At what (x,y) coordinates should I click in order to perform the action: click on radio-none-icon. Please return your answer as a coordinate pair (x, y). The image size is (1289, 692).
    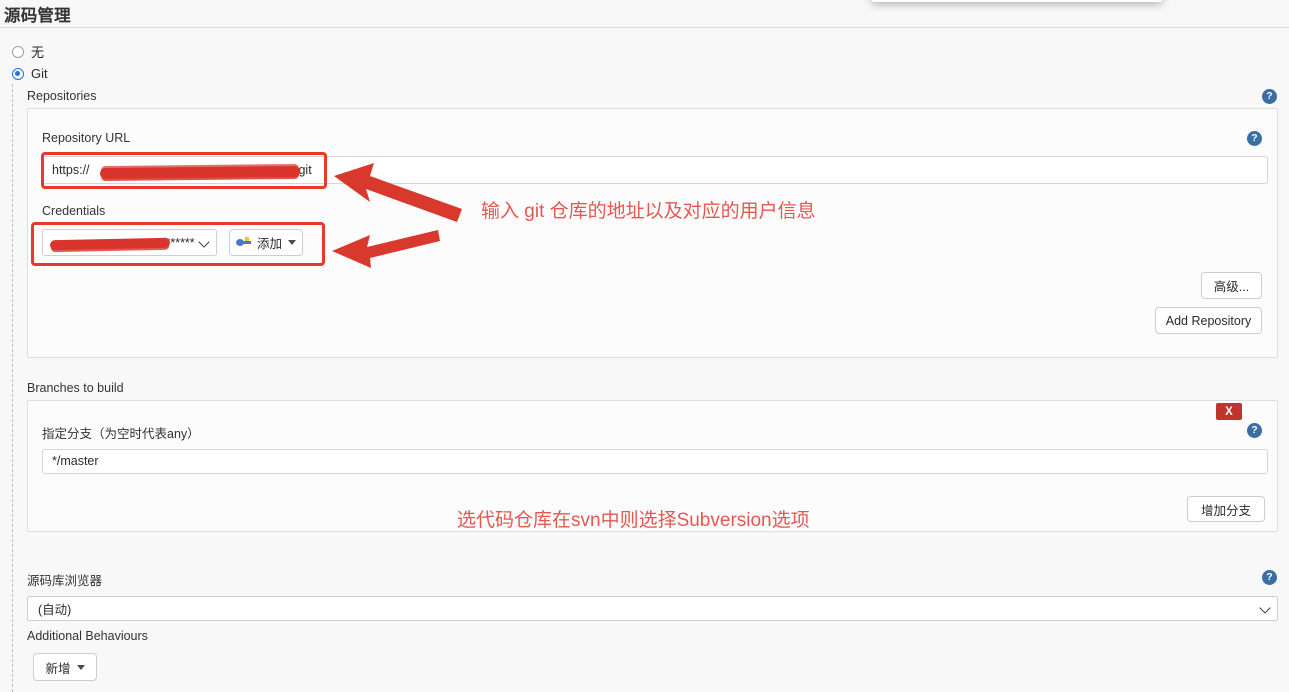
    Looking at the image, I should click on (18, 51).